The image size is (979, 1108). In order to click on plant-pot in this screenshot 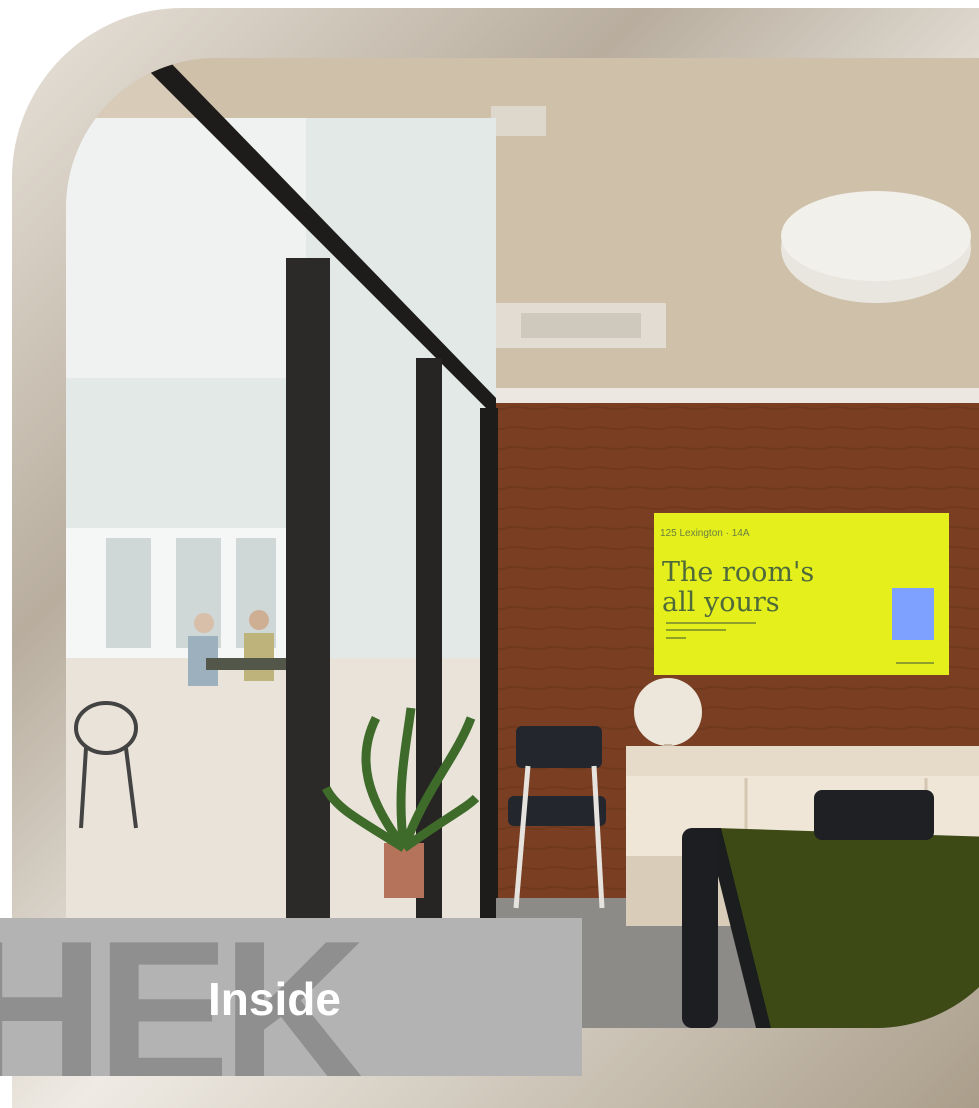, I will do `click(404, 870)`.